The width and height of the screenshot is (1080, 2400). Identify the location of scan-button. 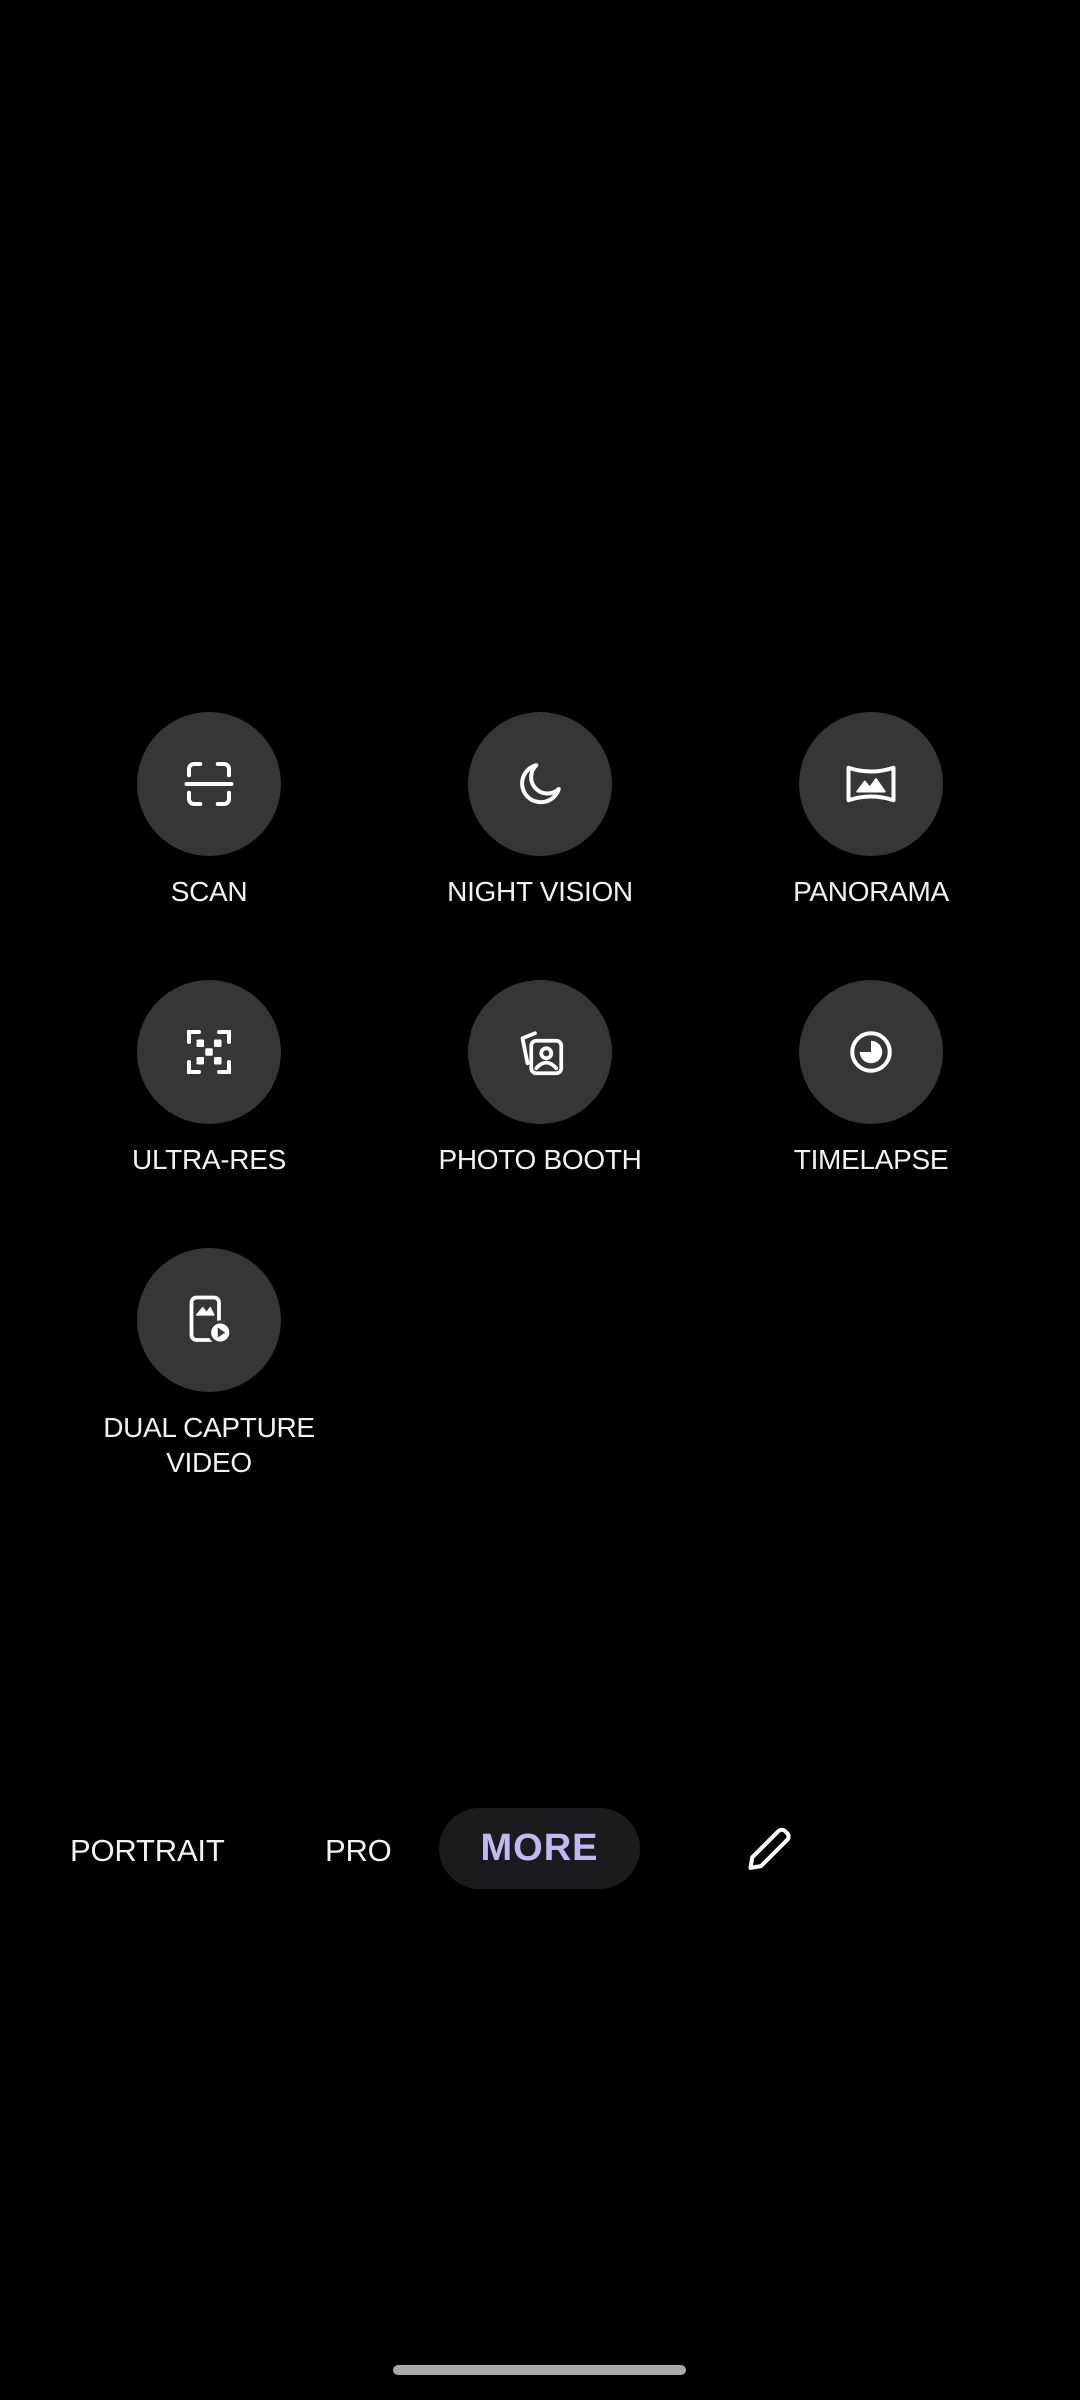
(209, 784).